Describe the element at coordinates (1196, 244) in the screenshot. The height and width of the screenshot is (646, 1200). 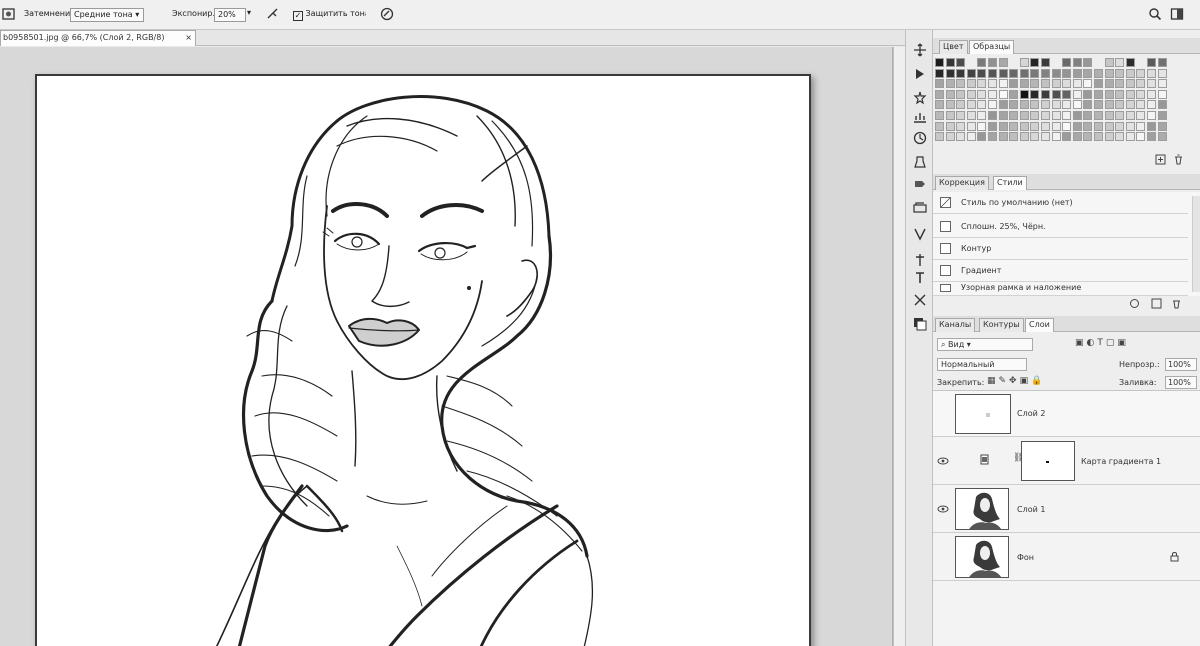
I see `styles-scrollbar` at that location.